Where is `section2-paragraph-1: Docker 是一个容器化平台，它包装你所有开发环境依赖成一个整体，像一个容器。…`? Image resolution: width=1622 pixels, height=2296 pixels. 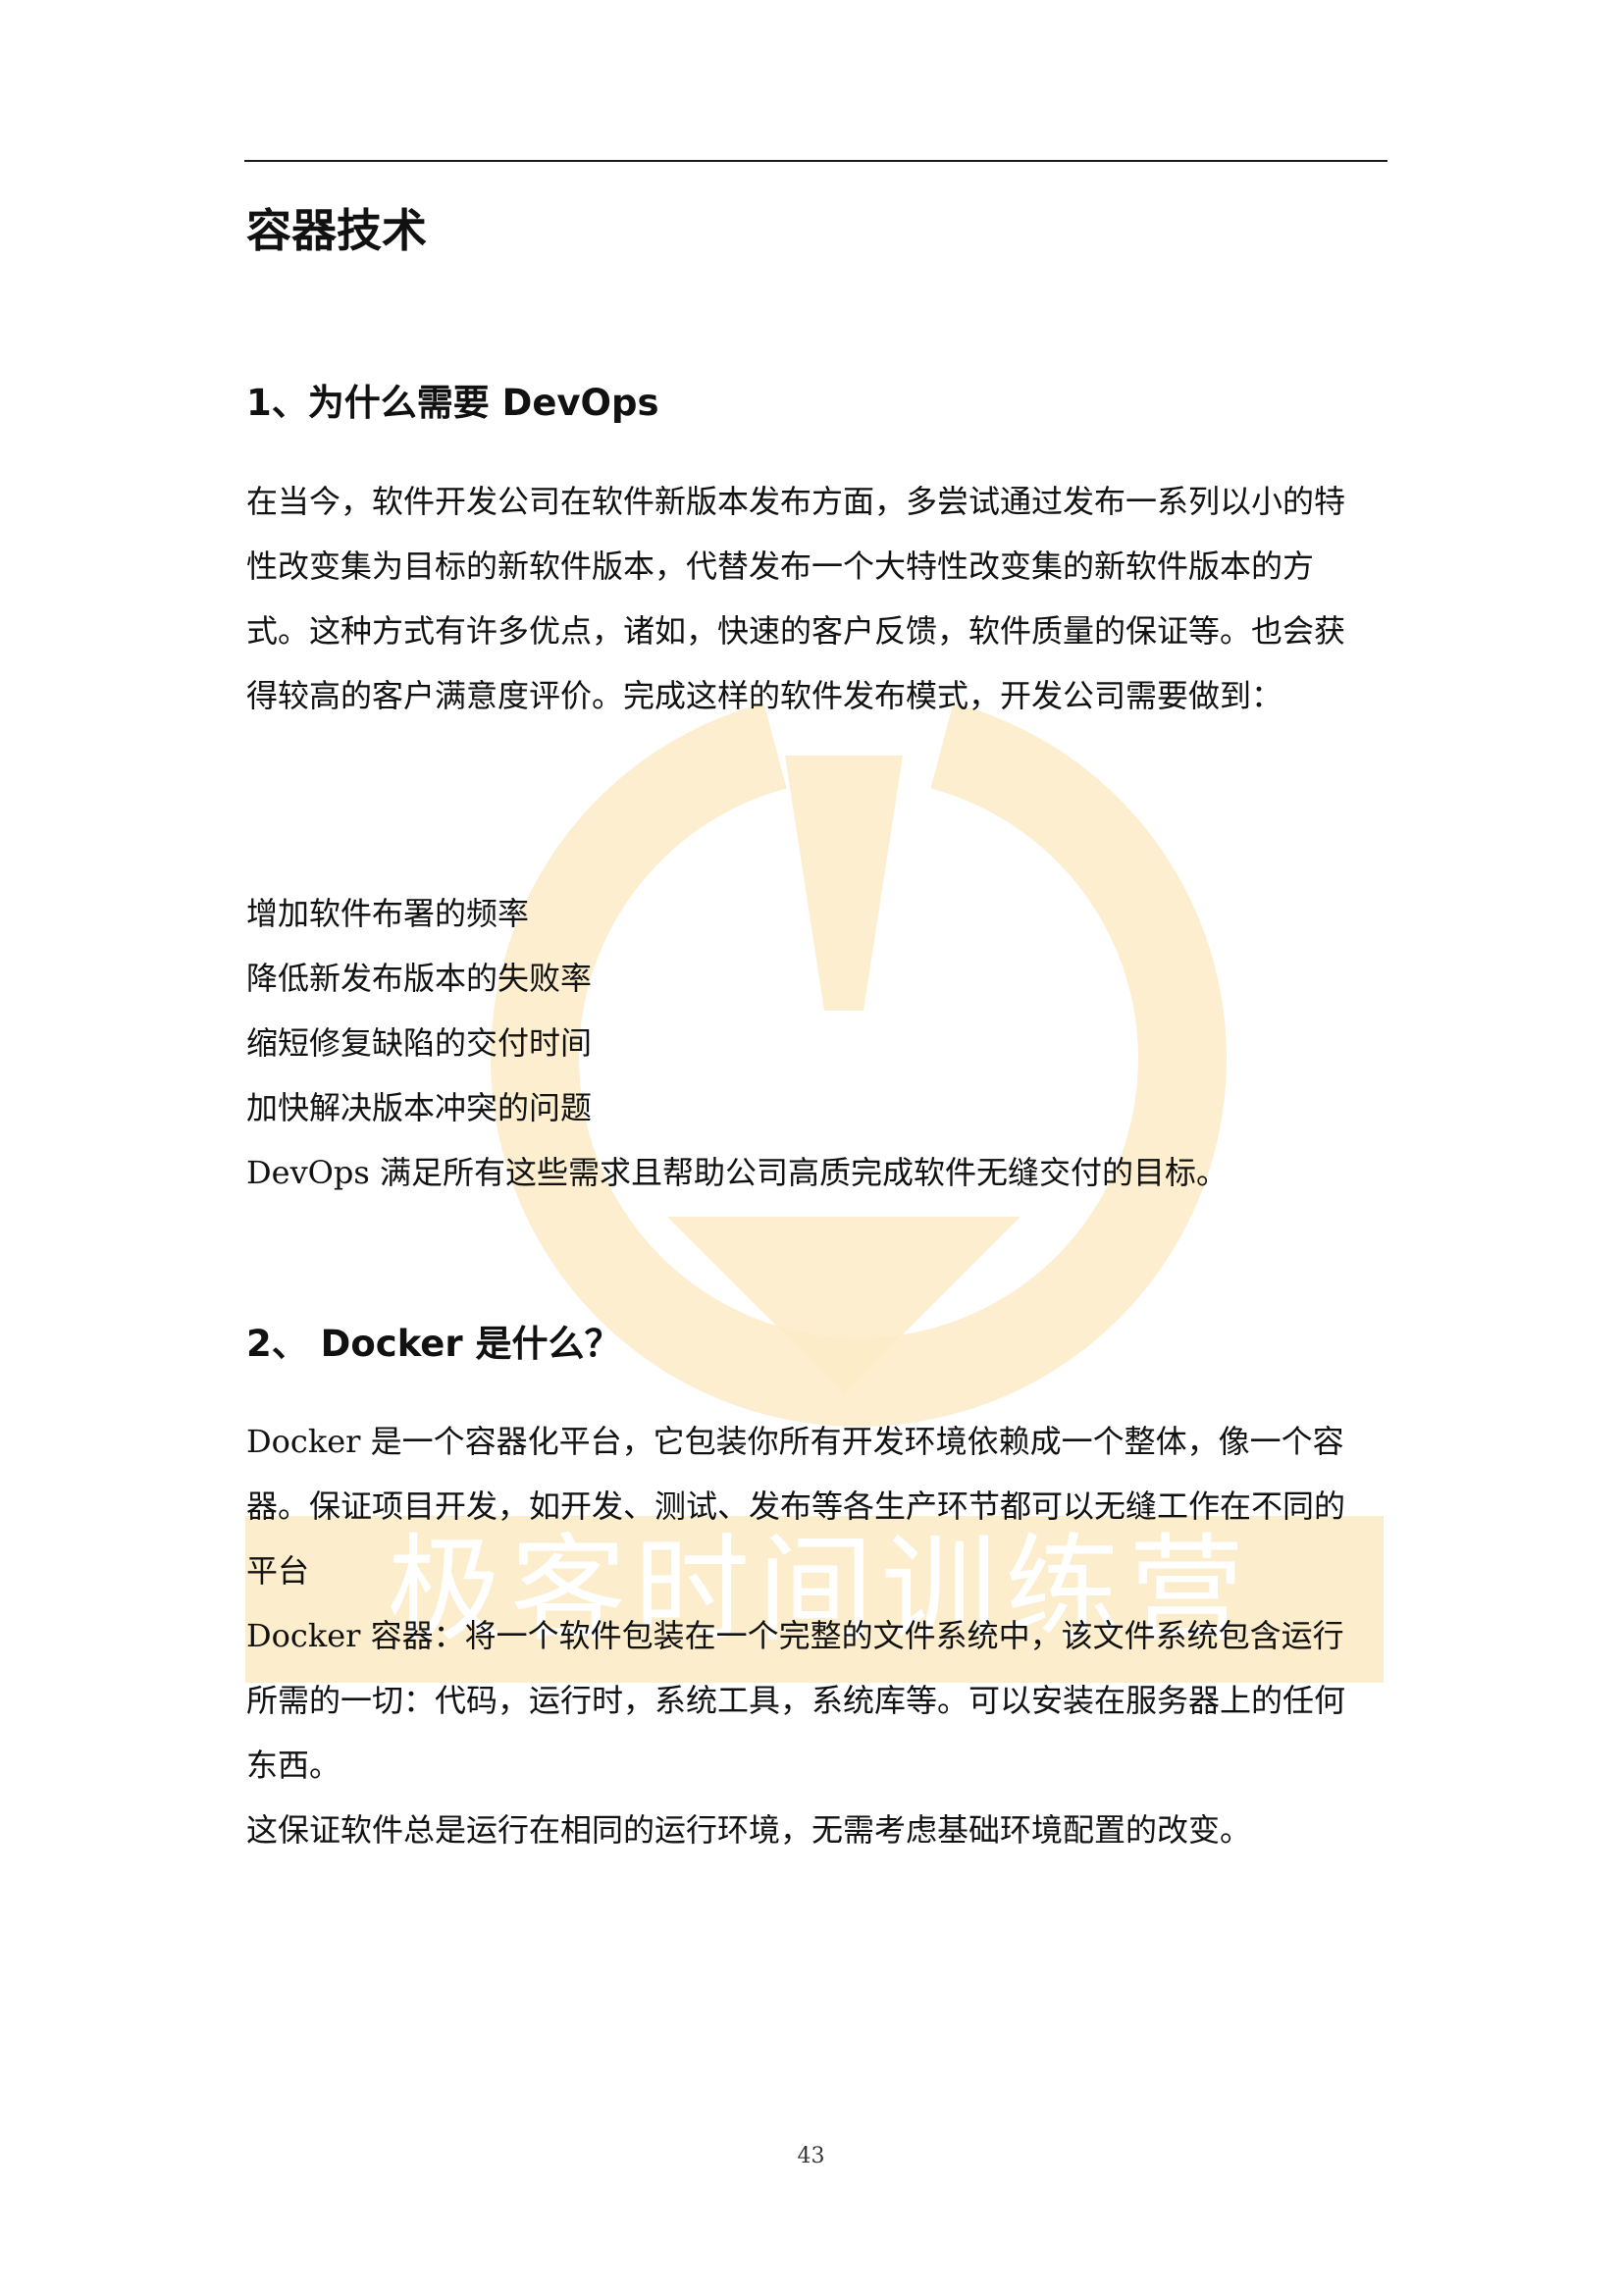 section2-paragraph-1: Docker 是一个容器化平台，它包装你所有开发环境依赖成一个整体，像一个容器。… is located at coordinates (796, 1506).